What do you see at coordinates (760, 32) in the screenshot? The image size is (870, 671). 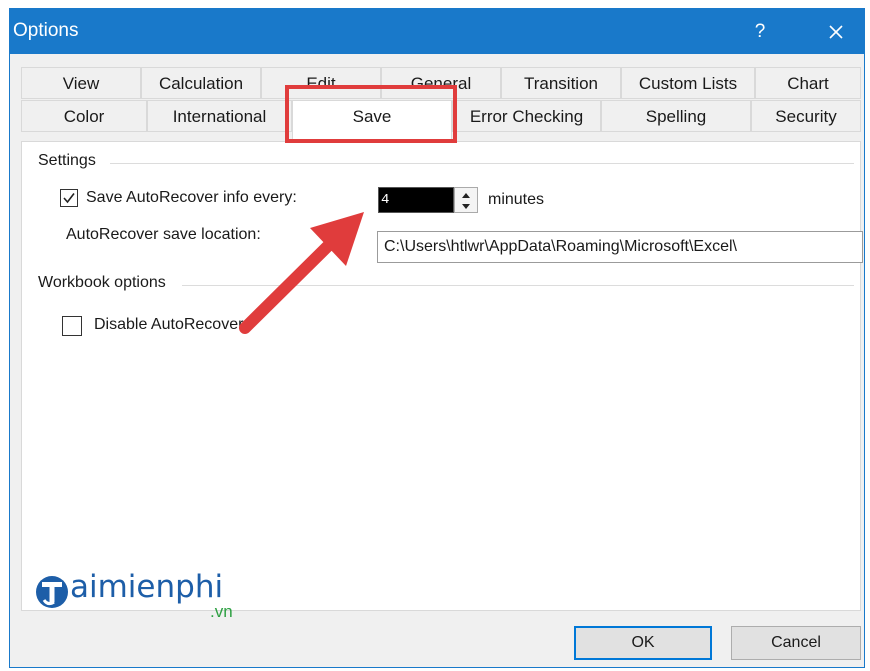 I see `help-button: ?` at bounding box center [760, 32].